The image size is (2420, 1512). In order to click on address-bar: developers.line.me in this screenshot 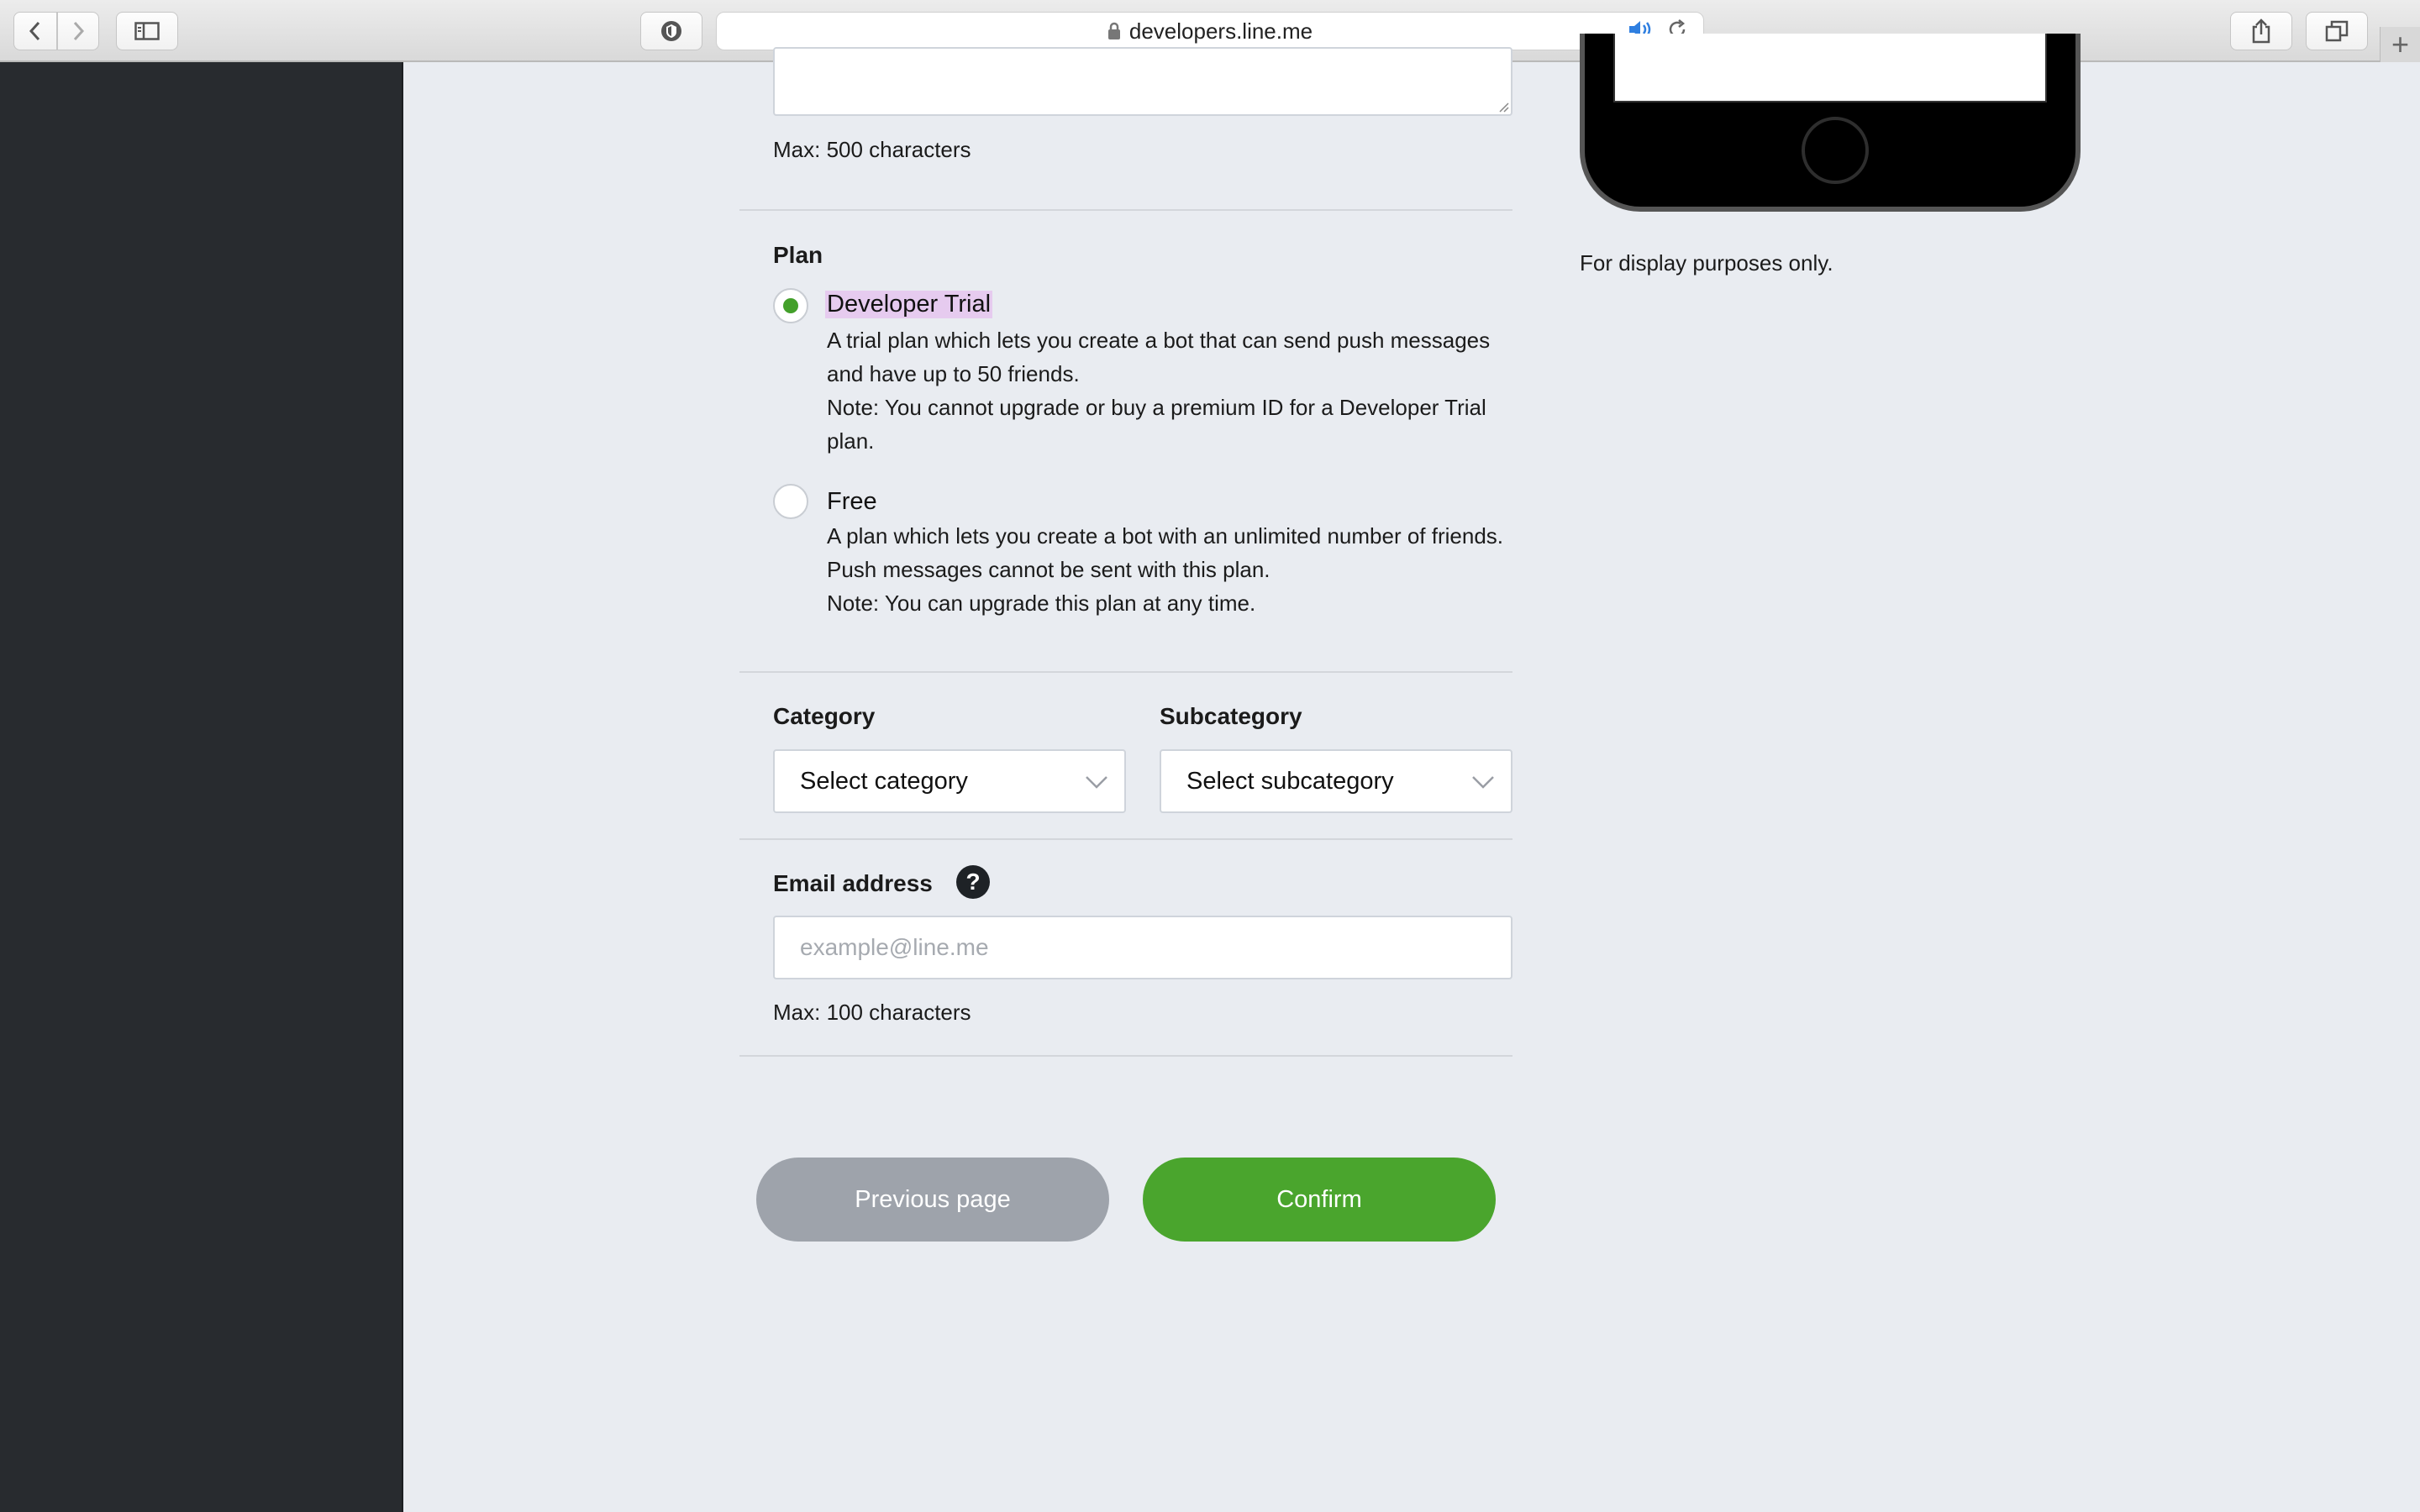, I will do `click(1210, 31)`.